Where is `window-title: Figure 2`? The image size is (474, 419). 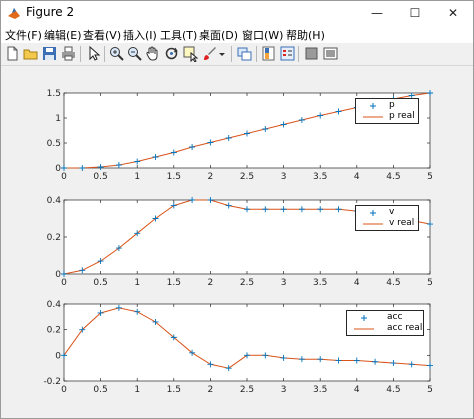 window-title: Figure 2 is located at coordinates (50, 12).